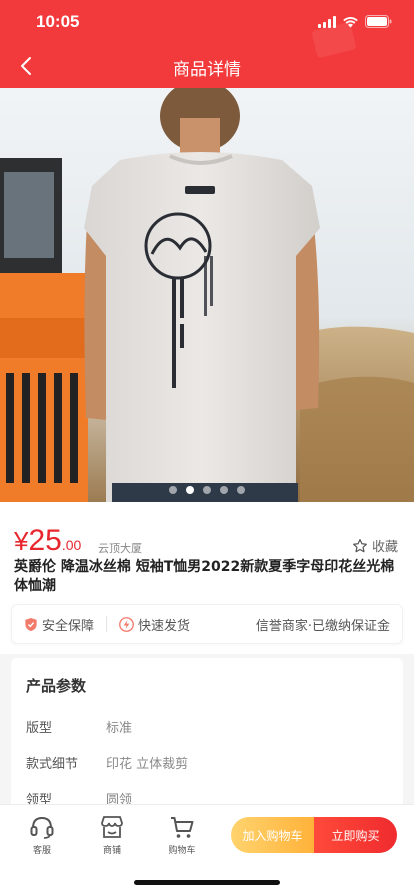 This screenshot has width=414, height=896. What do you see at coordinates (58, 21) in the screenshot?
I see `status-time: 10:05` at bounding box center [58, 21].